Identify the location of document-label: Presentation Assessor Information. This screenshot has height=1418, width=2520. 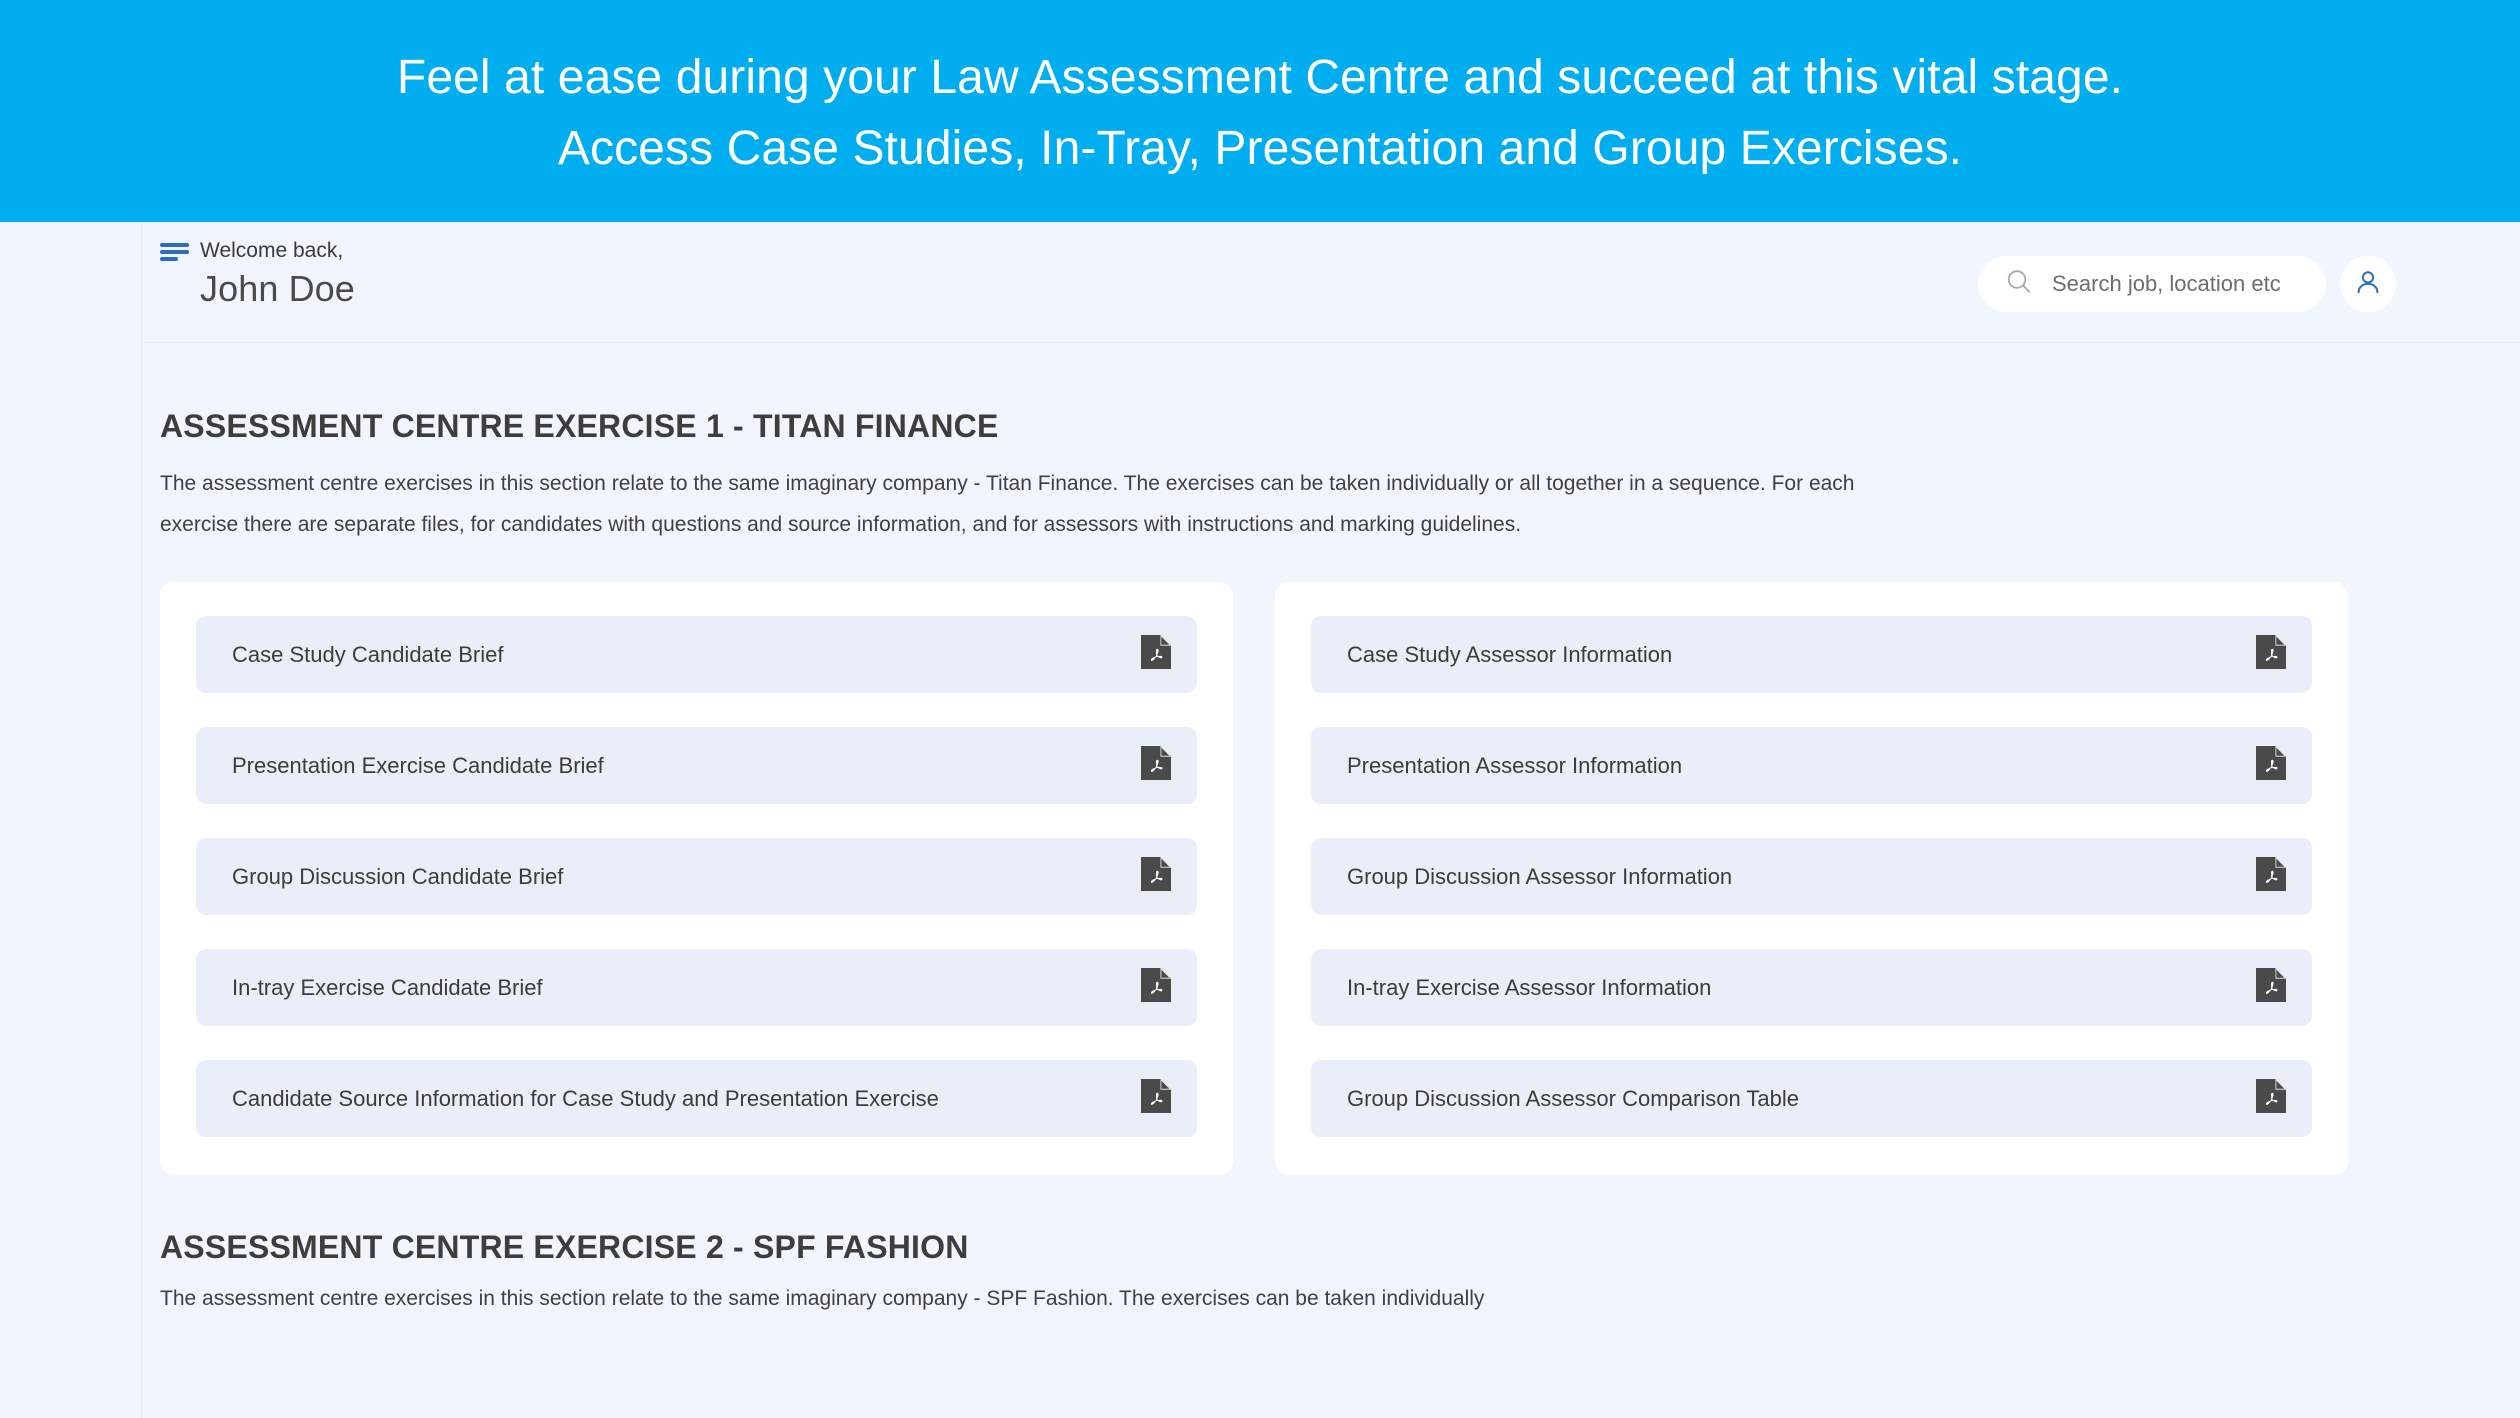
(1515, 765).